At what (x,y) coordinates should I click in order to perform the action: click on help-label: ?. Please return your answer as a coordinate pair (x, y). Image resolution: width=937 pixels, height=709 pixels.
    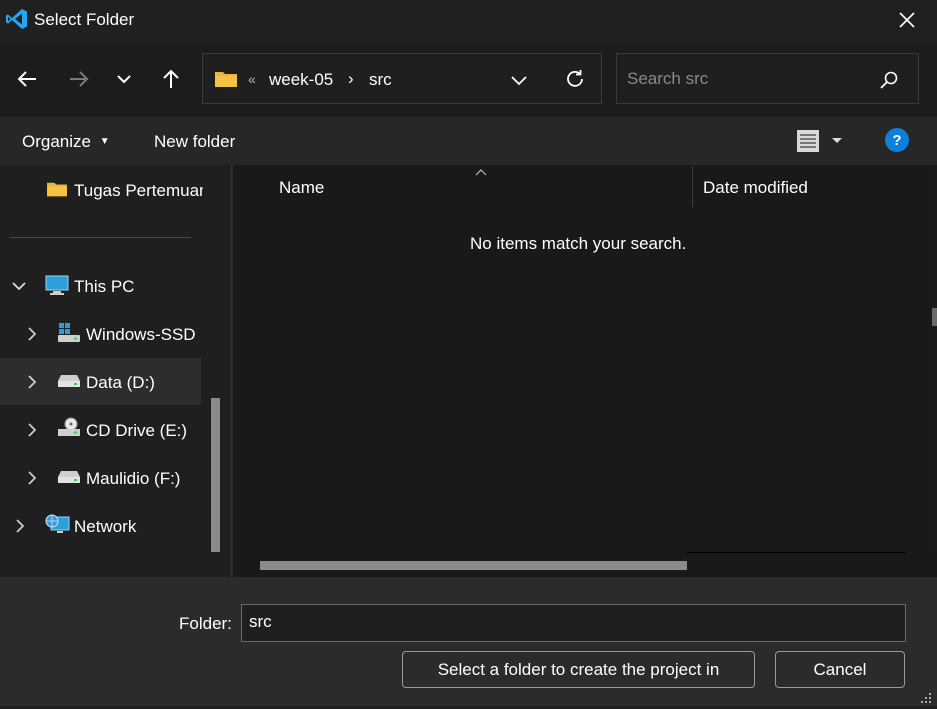
    Looking at the image, I should click on (897, 140).